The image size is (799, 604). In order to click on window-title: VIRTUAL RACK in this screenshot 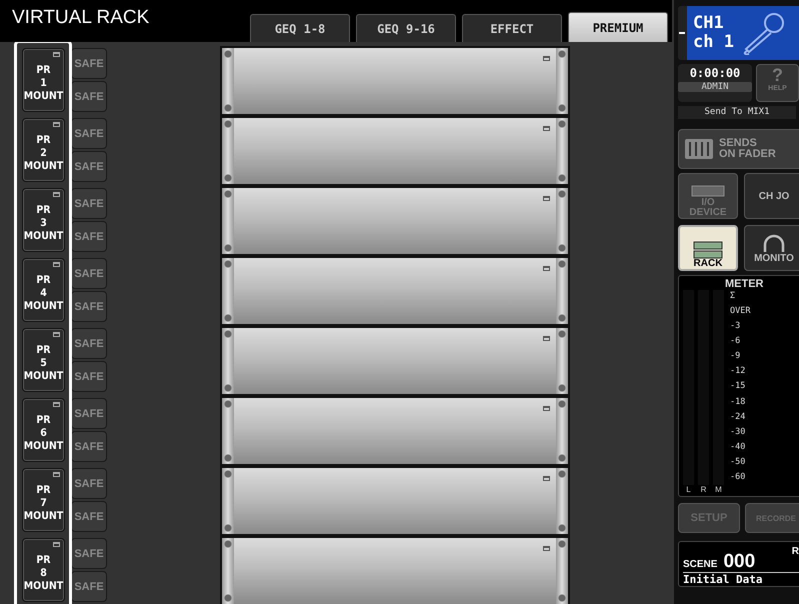, I will do `click(81, 18)`.